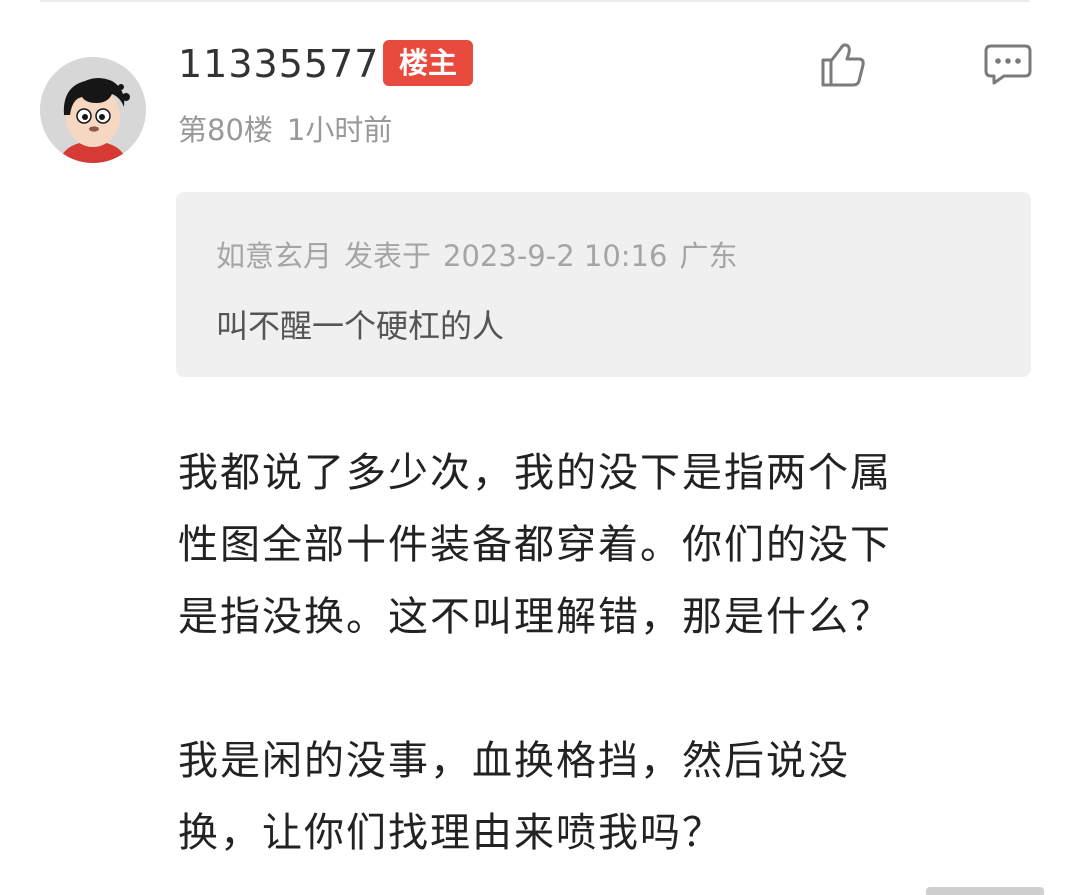 The image size is (1075, 895). I want to click on quote-text: 叫不醒一个硬杠的人, so click(360, 326).